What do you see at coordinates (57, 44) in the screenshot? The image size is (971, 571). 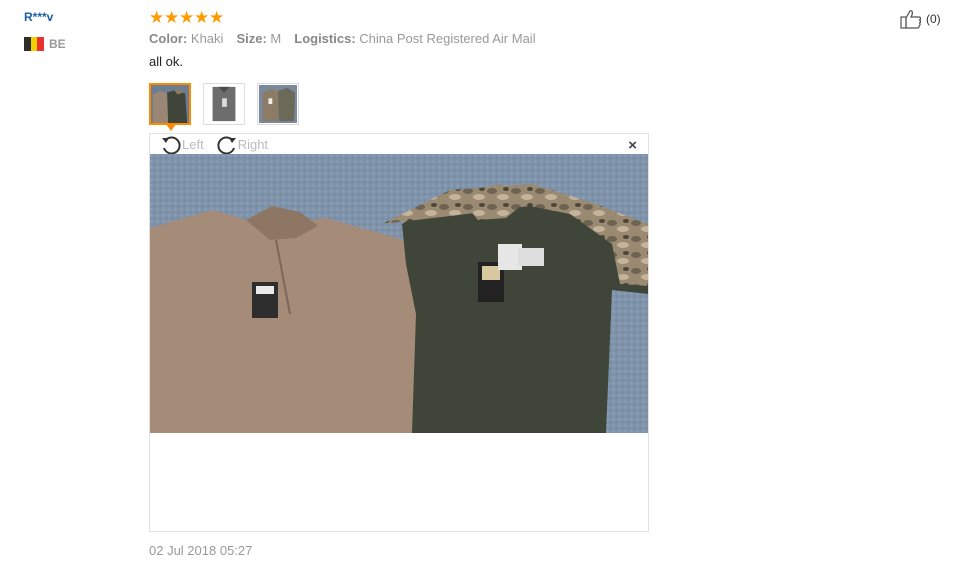 I see `country-code: BE` at bounding box center [57, 44].